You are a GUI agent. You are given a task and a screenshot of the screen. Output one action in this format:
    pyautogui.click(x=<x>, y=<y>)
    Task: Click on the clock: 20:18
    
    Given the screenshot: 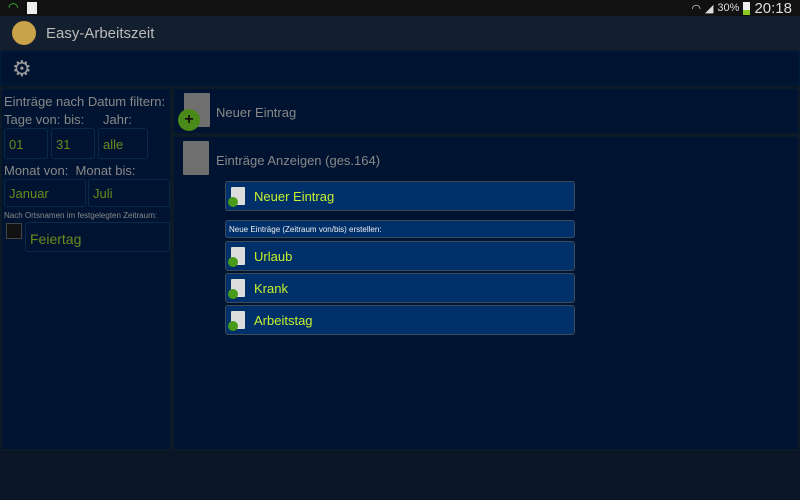 What is the action you would take?
    pyautogui.click(x=773, y=8)
    